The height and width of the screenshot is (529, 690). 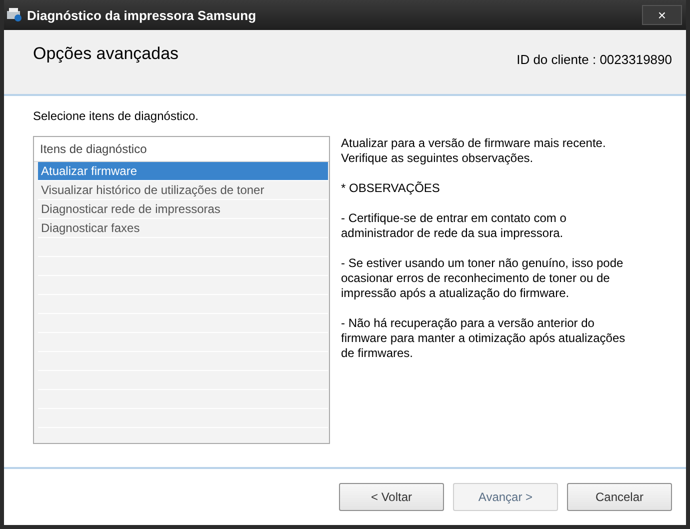 What do you see at coordinates (181, 149) in the screenshot?
I see `list-header: Itens de diagnóstico` at bounding box center [181, 149].